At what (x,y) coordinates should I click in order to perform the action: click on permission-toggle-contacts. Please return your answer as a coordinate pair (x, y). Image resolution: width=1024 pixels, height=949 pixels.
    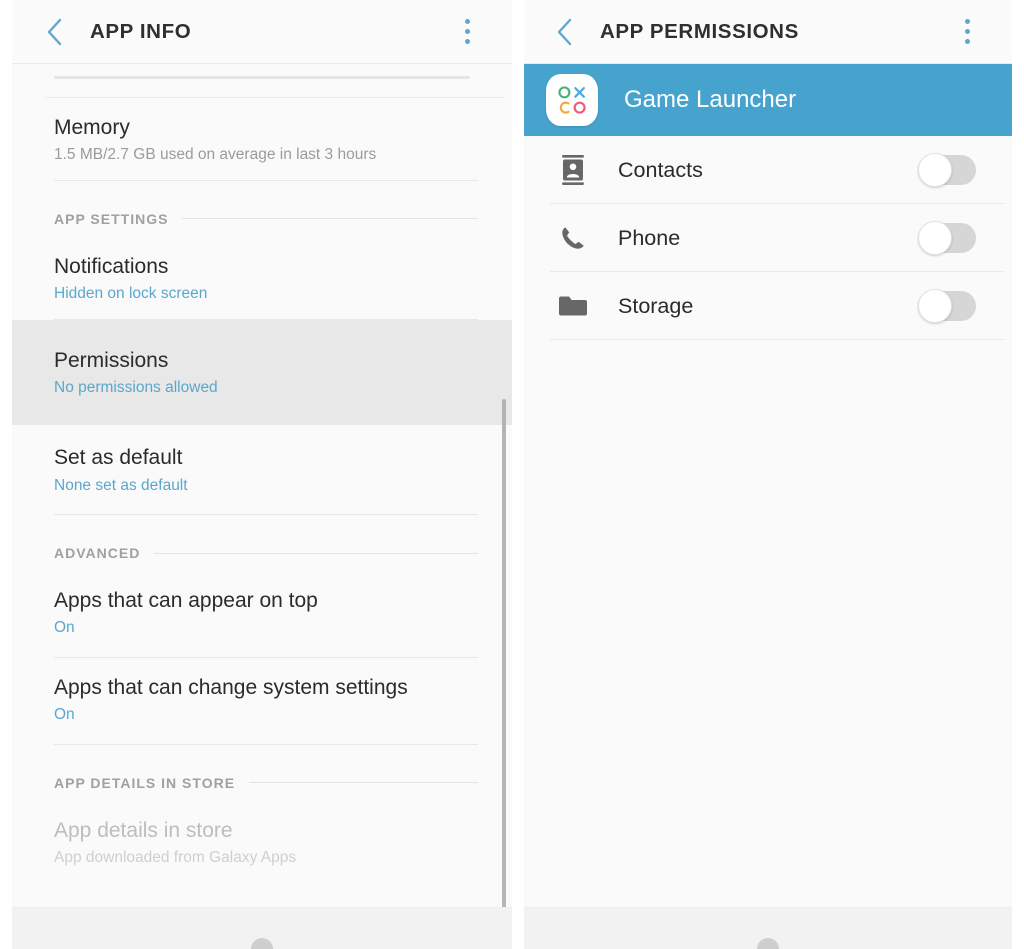
    Looking at the image, I should click on (947, 170).